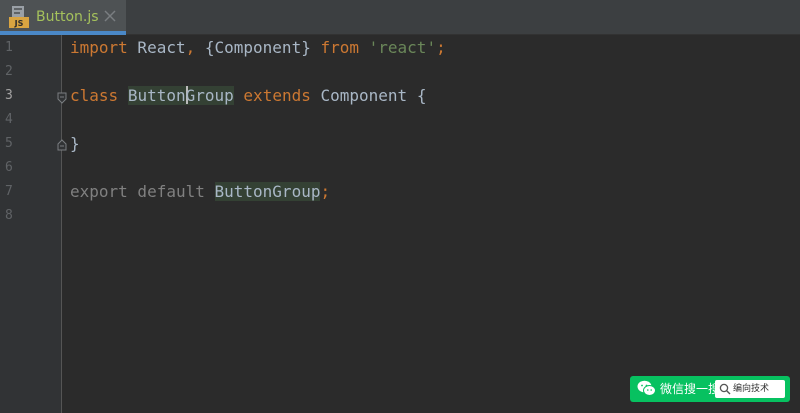  What do you see at coordinates (725, 389) in the screenshot?
I see `search-icon` at bounding box center [725, 389].